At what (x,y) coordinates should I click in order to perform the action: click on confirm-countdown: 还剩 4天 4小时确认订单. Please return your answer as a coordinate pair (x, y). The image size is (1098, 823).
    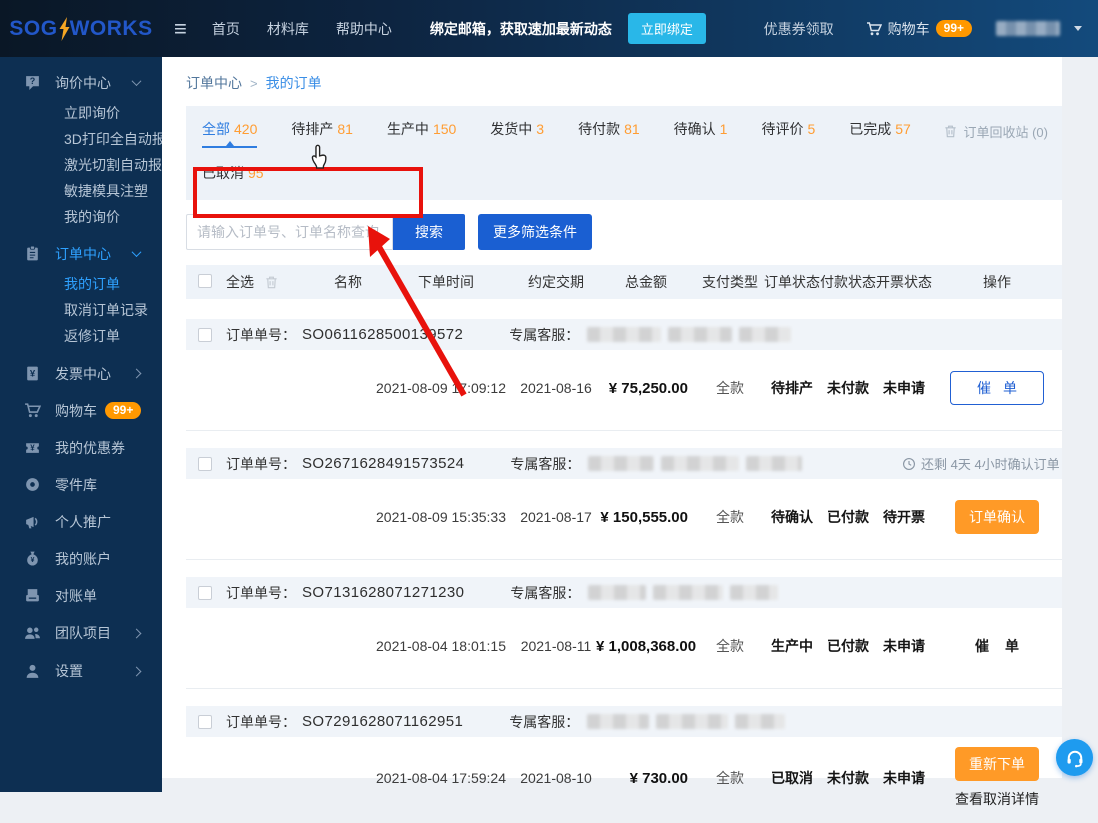
    Looking at the image, I should click on (982, 463).